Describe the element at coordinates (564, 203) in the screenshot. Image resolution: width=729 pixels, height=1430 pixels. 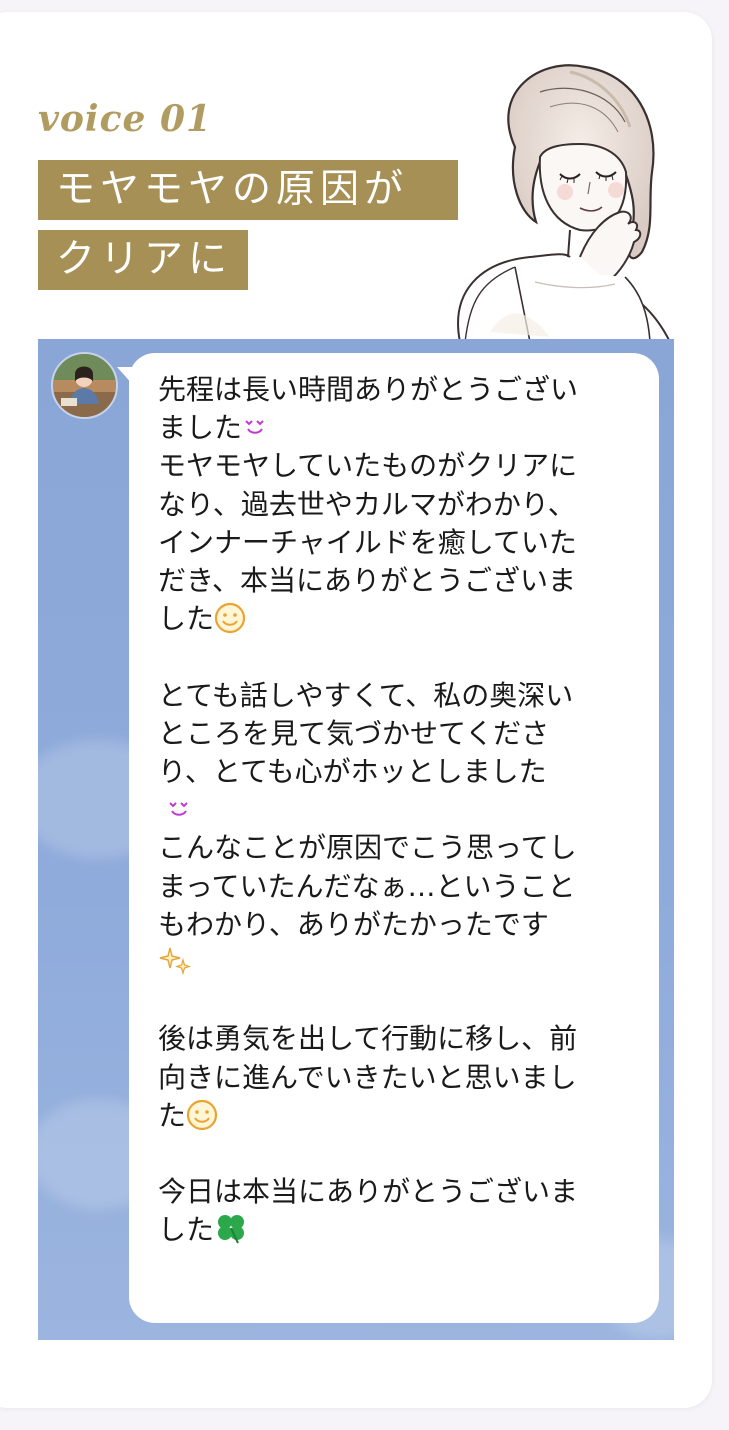
I see `woman-illustration` at that location.